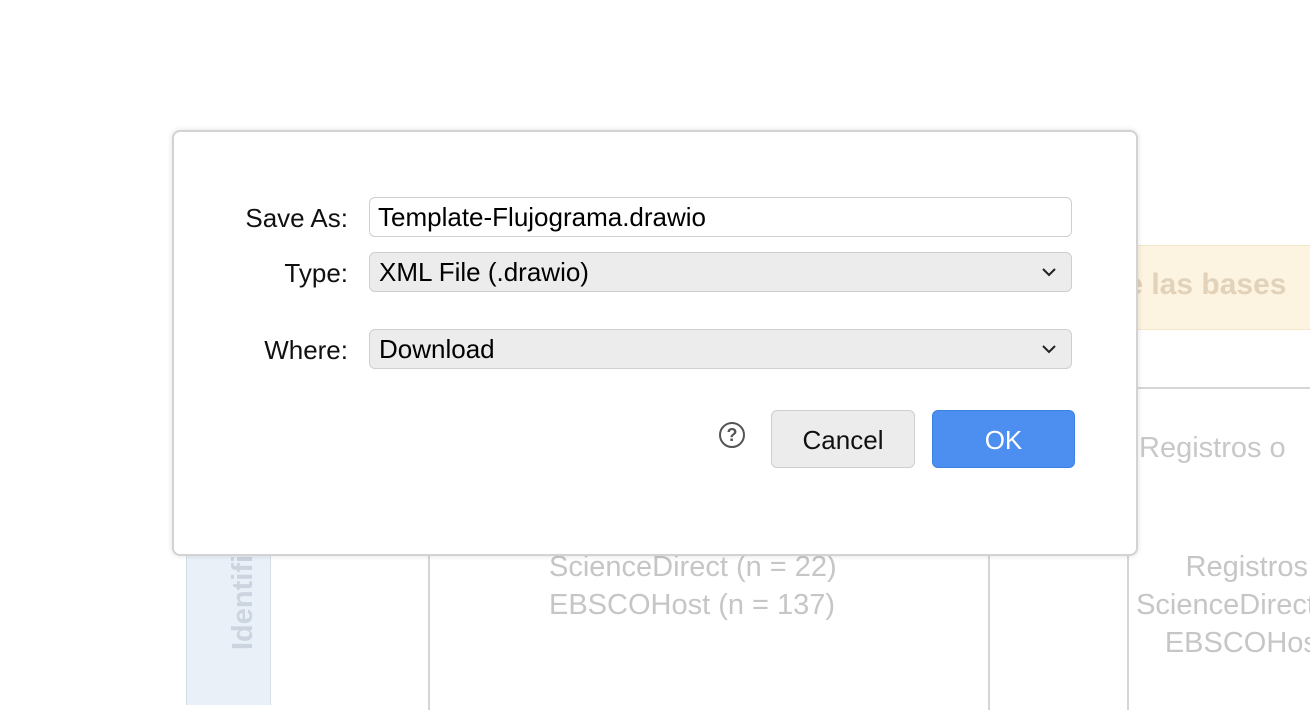 The image size is (1310, 710). Describe the element at coordinates (1237, 643) in the screenshot. I see `diagram-text-line: EBSCOHost` at that location.